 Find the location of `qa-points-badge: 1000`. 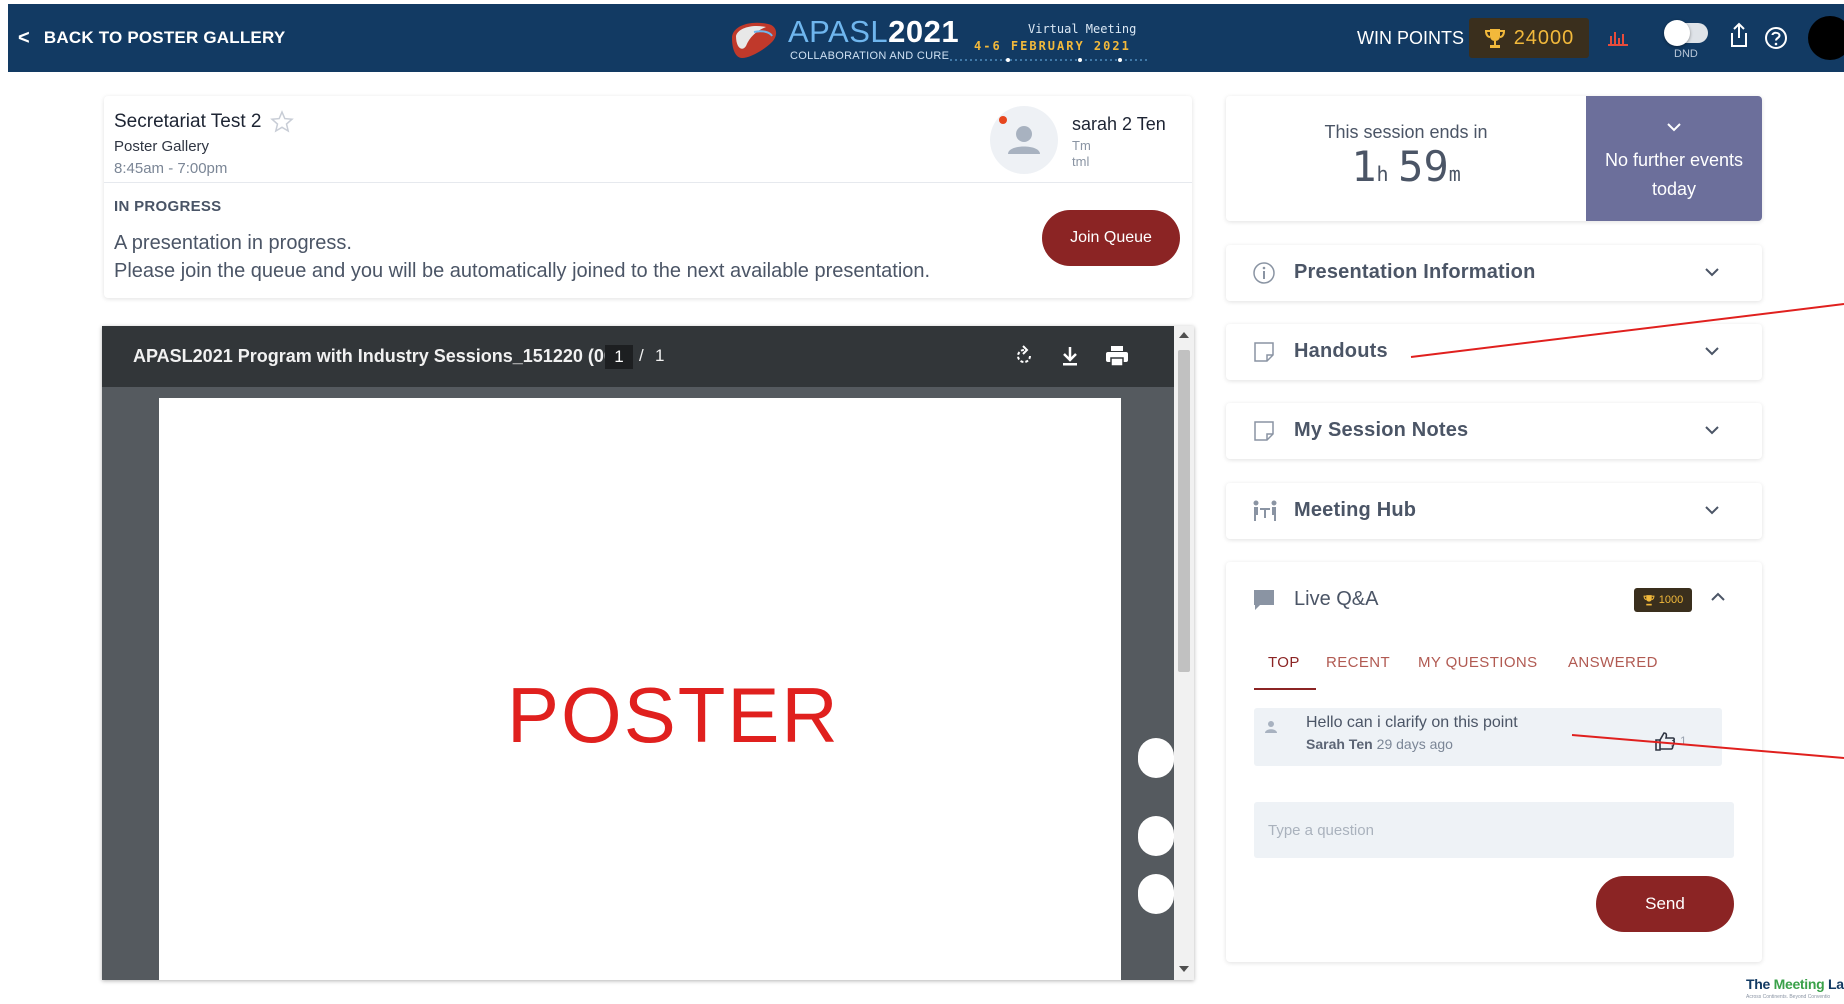

qa-points-badge: 1000 is located at coordinates (1663, 600).